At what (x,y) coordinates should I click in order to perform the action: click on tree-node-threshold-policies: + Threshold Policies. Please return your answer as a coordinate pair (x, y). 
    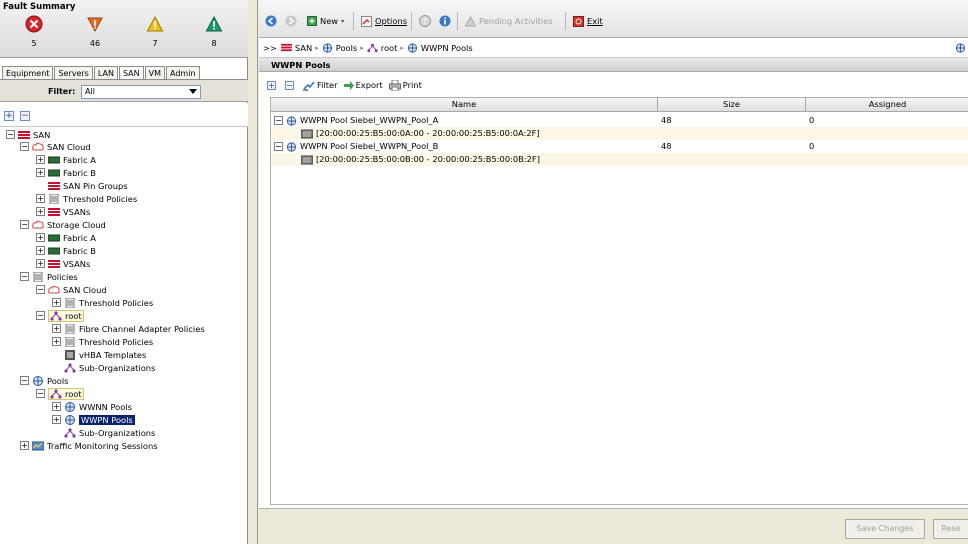
    Looking at the image, I should click on (86, 198).